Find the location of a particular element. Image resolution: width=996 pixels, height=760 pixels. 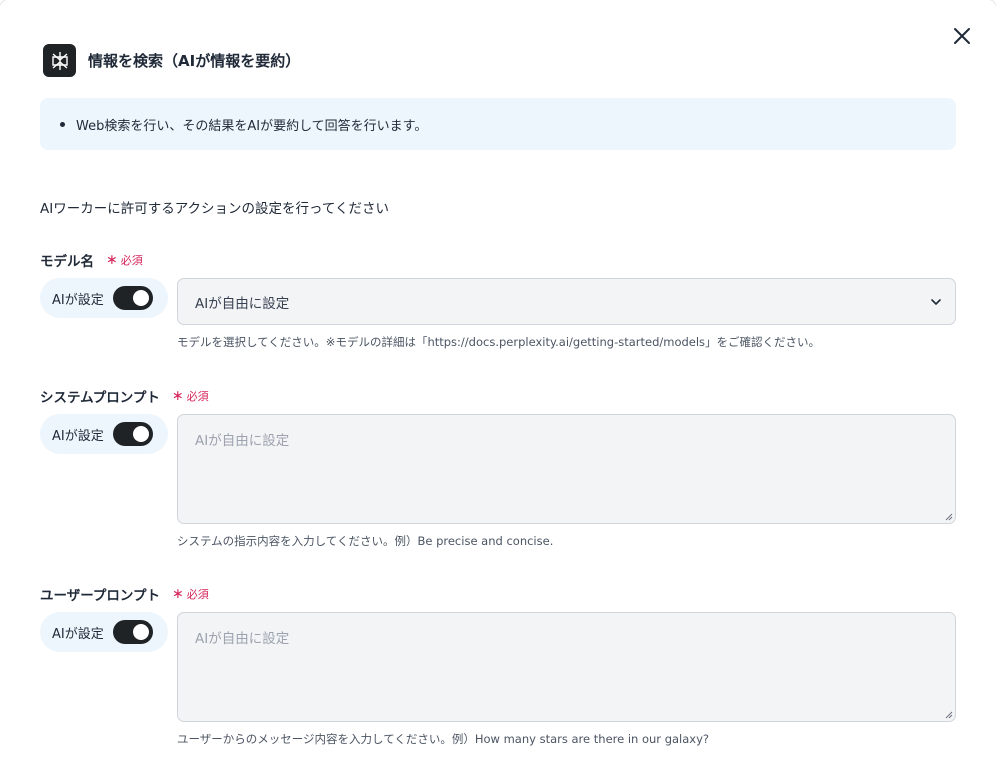

model-ai-toggle: AIが設定 is located at coordinates (104, 298).